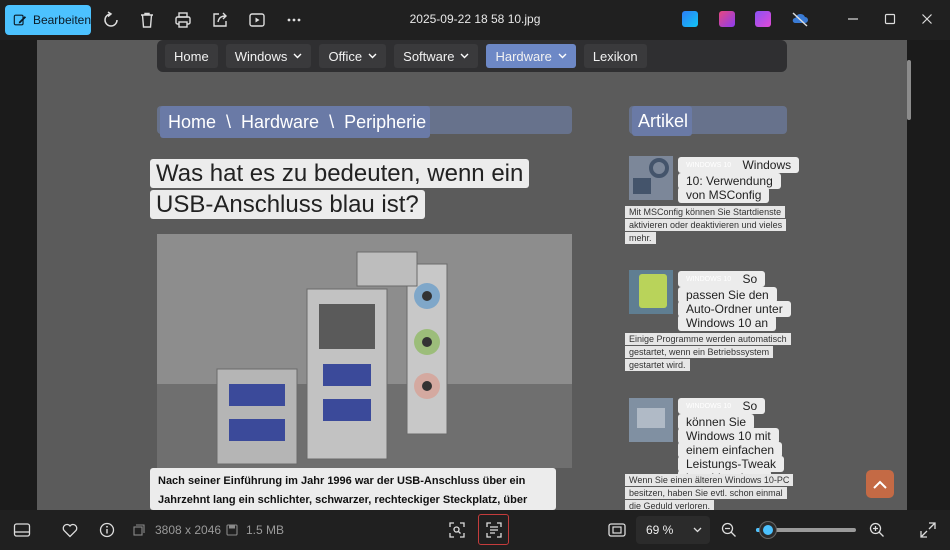 The width and height of the screenshot is (950, 550). What do you see at coordinates (70, 530) in the screenshot?
I see `favorite-heart-icon` at bounding box center [70, 530].